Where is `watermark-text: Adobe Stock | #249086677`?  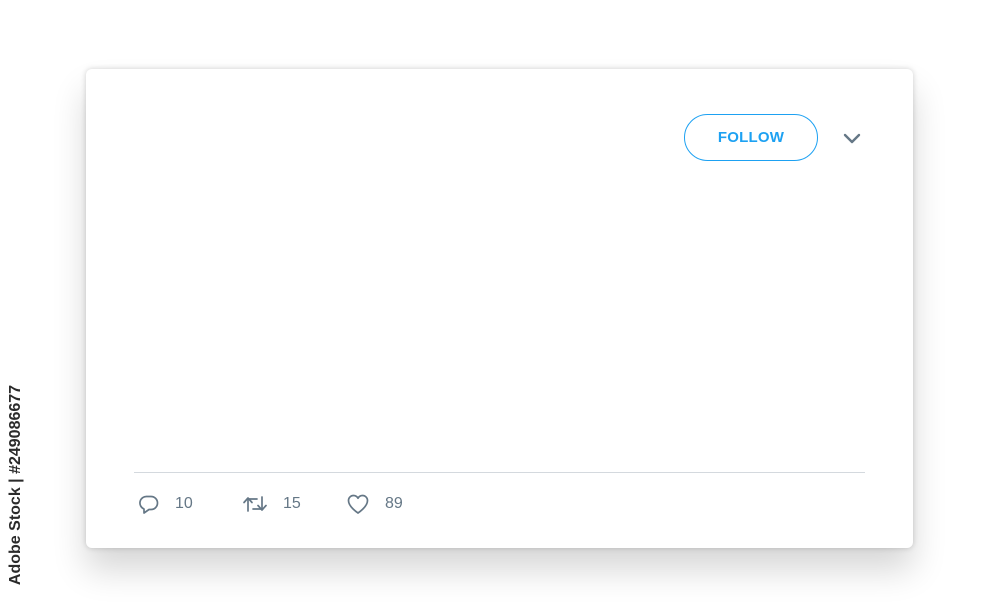
watermark-text: Adobe Stock | #249086677 is located at coordinates (16, 484).